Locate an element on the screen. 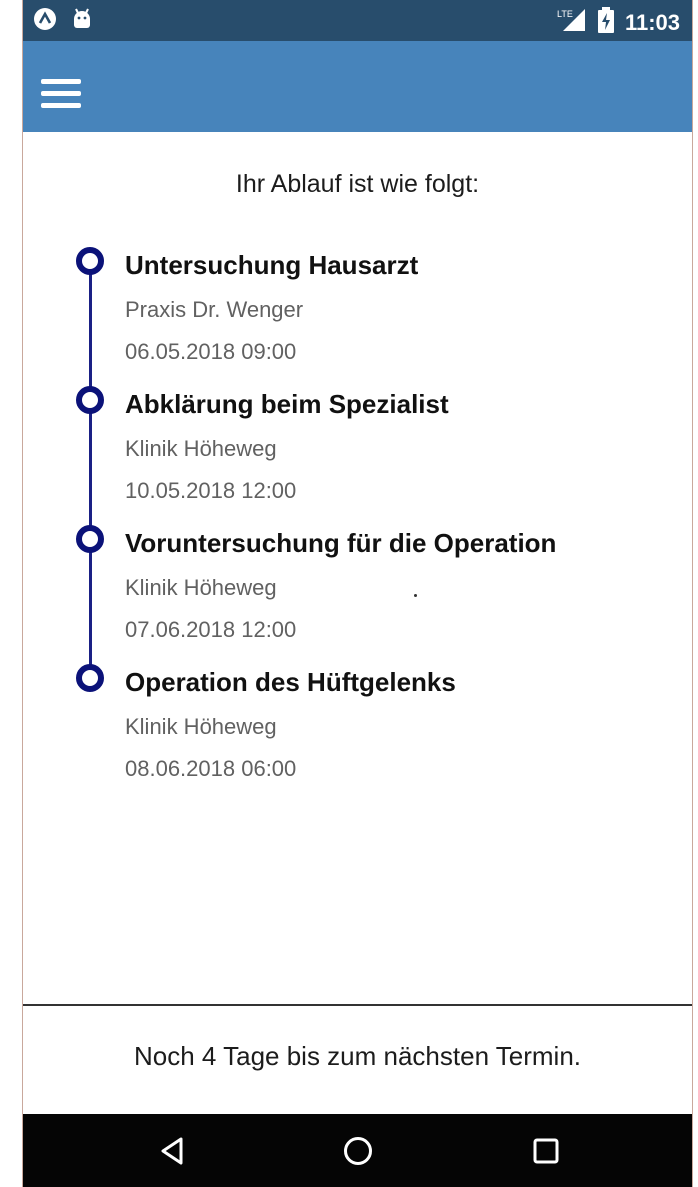 Image resolution: width=698 pixels, height=1187 pixels. timeline-item-place: Klinik Höheweg is located at coordinates (201, 726).